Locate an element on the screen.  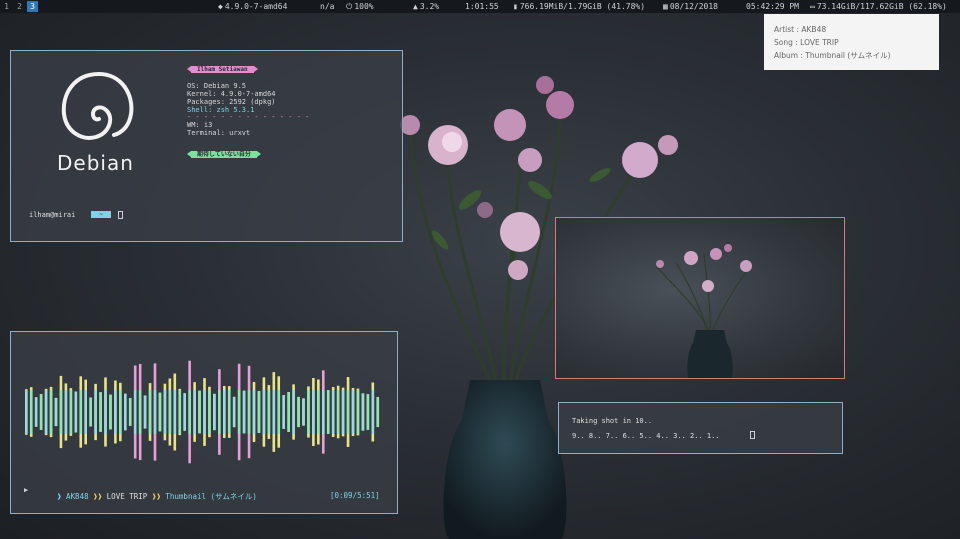
prompt-arrow: ~ is located at coordinates (101, 214).